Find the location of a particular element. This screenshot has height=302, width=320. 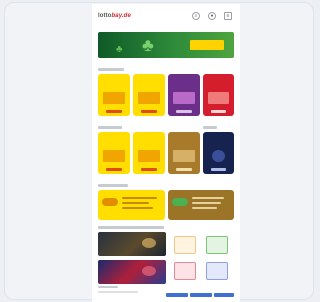

menu-icon: ≡ is located at coordinates (228, 16).